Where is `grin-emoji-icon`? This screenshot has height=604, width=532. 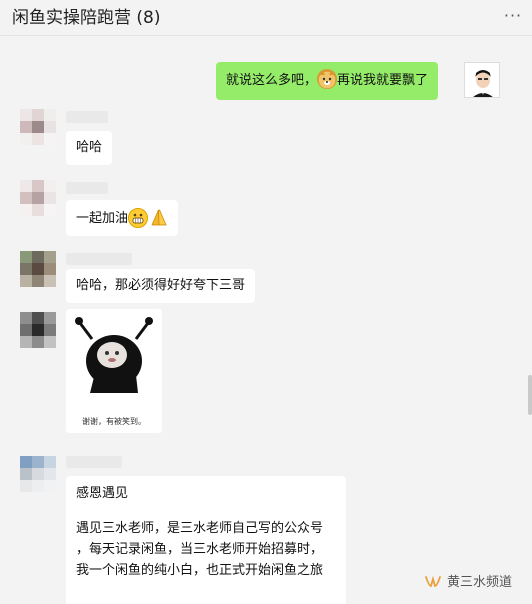
grin-emoji-icon is located at coordinates (138, 218).